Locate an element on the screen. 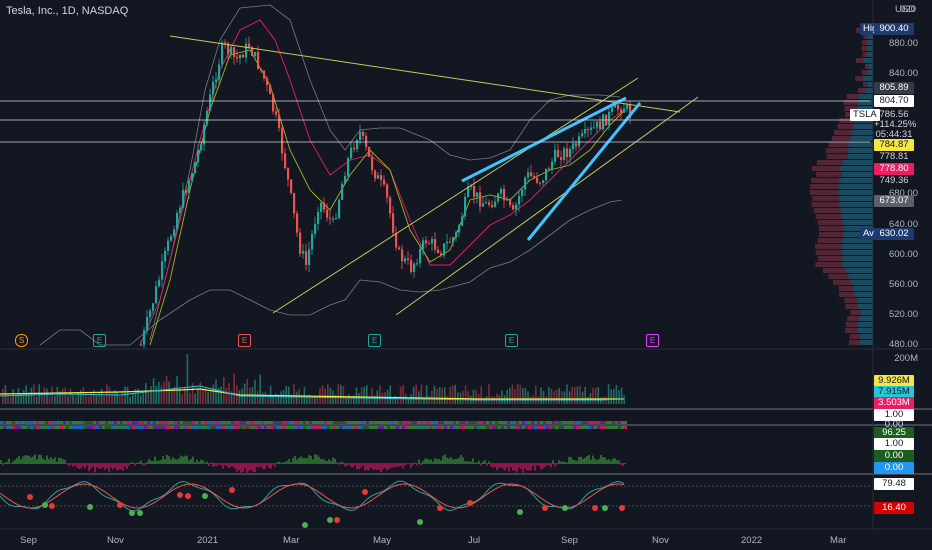 This screenshot has width=932, height=550. chart-title: Tesla, Inc., 1D, NASDAQ is located at coordinates (67, 11).